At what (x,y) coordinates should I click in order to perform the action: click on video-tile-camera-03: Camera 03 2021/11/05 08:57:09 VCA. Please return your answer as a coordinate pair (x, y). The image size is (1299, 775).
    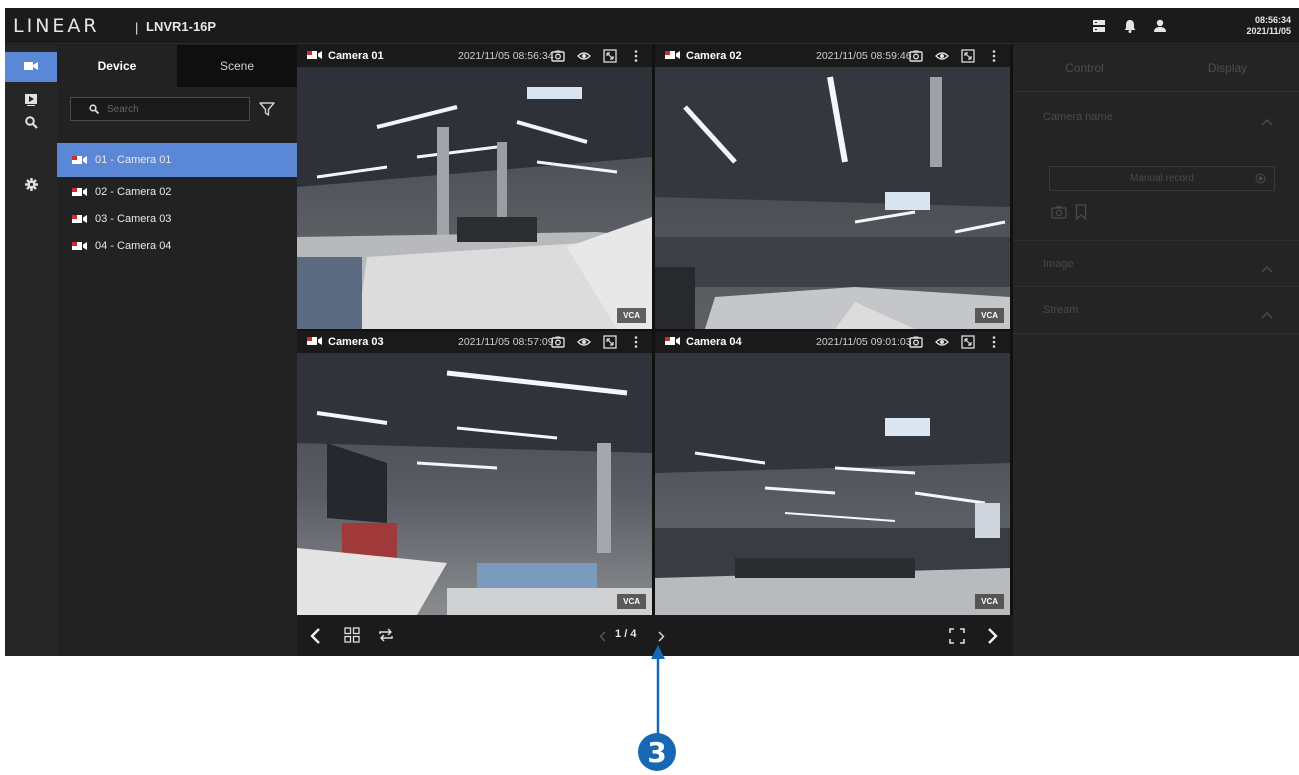
    Looking at the image, I should click on (474, 473).